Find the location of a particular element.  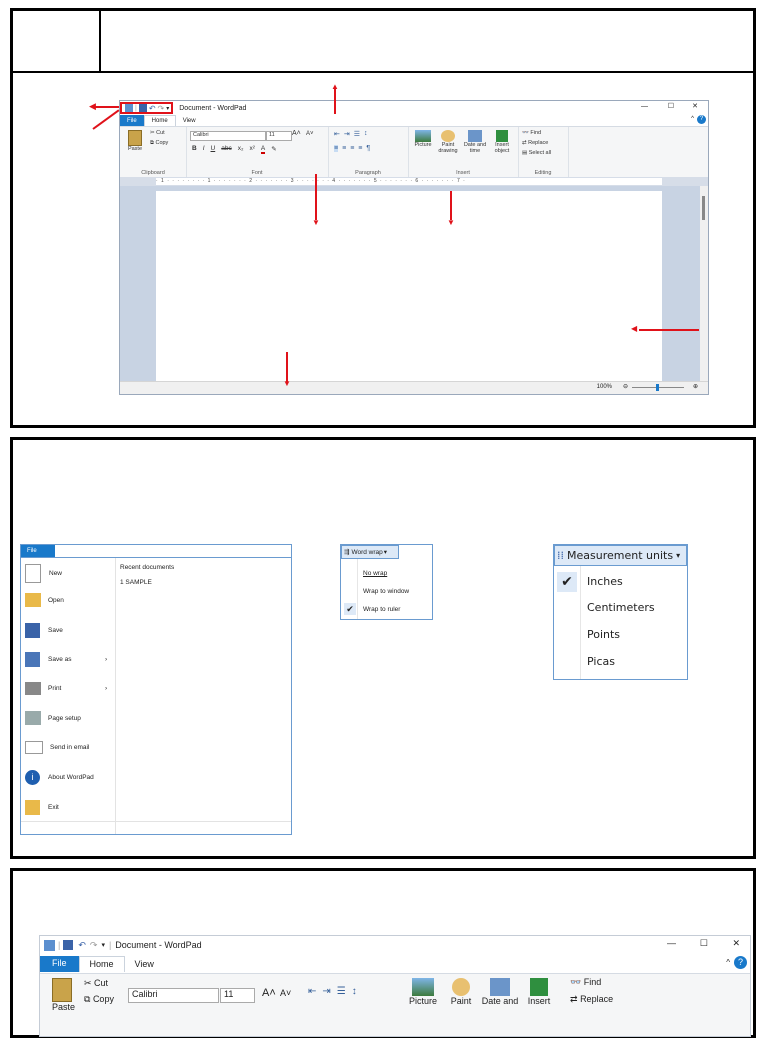

measurement-units-button: ⁞⁞ Measurement units ▾ is located at coordinates (620, 555).